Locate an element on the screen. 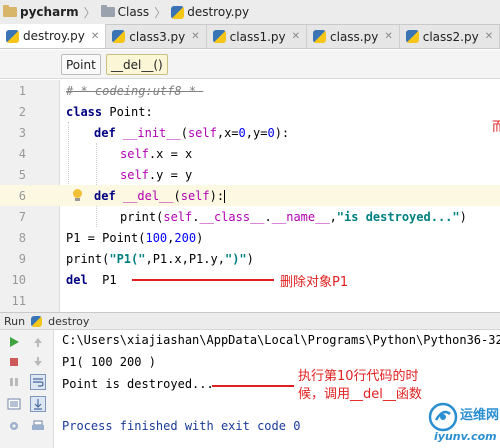  run-toolbar is located at coordinates (27, 389).